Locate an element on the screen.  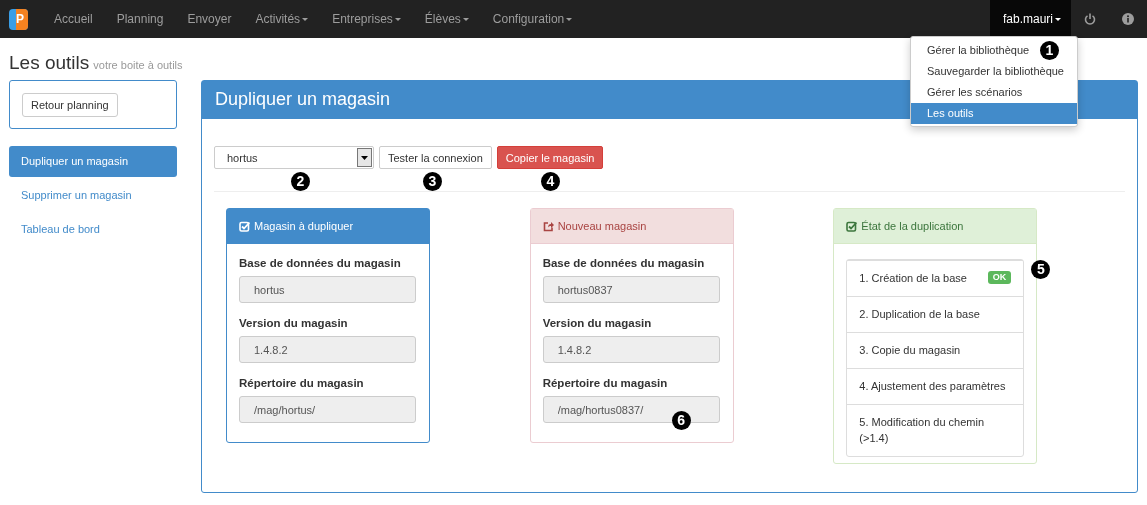
sidebar-item: Tableau de bord is located at coordinates (93, 229).